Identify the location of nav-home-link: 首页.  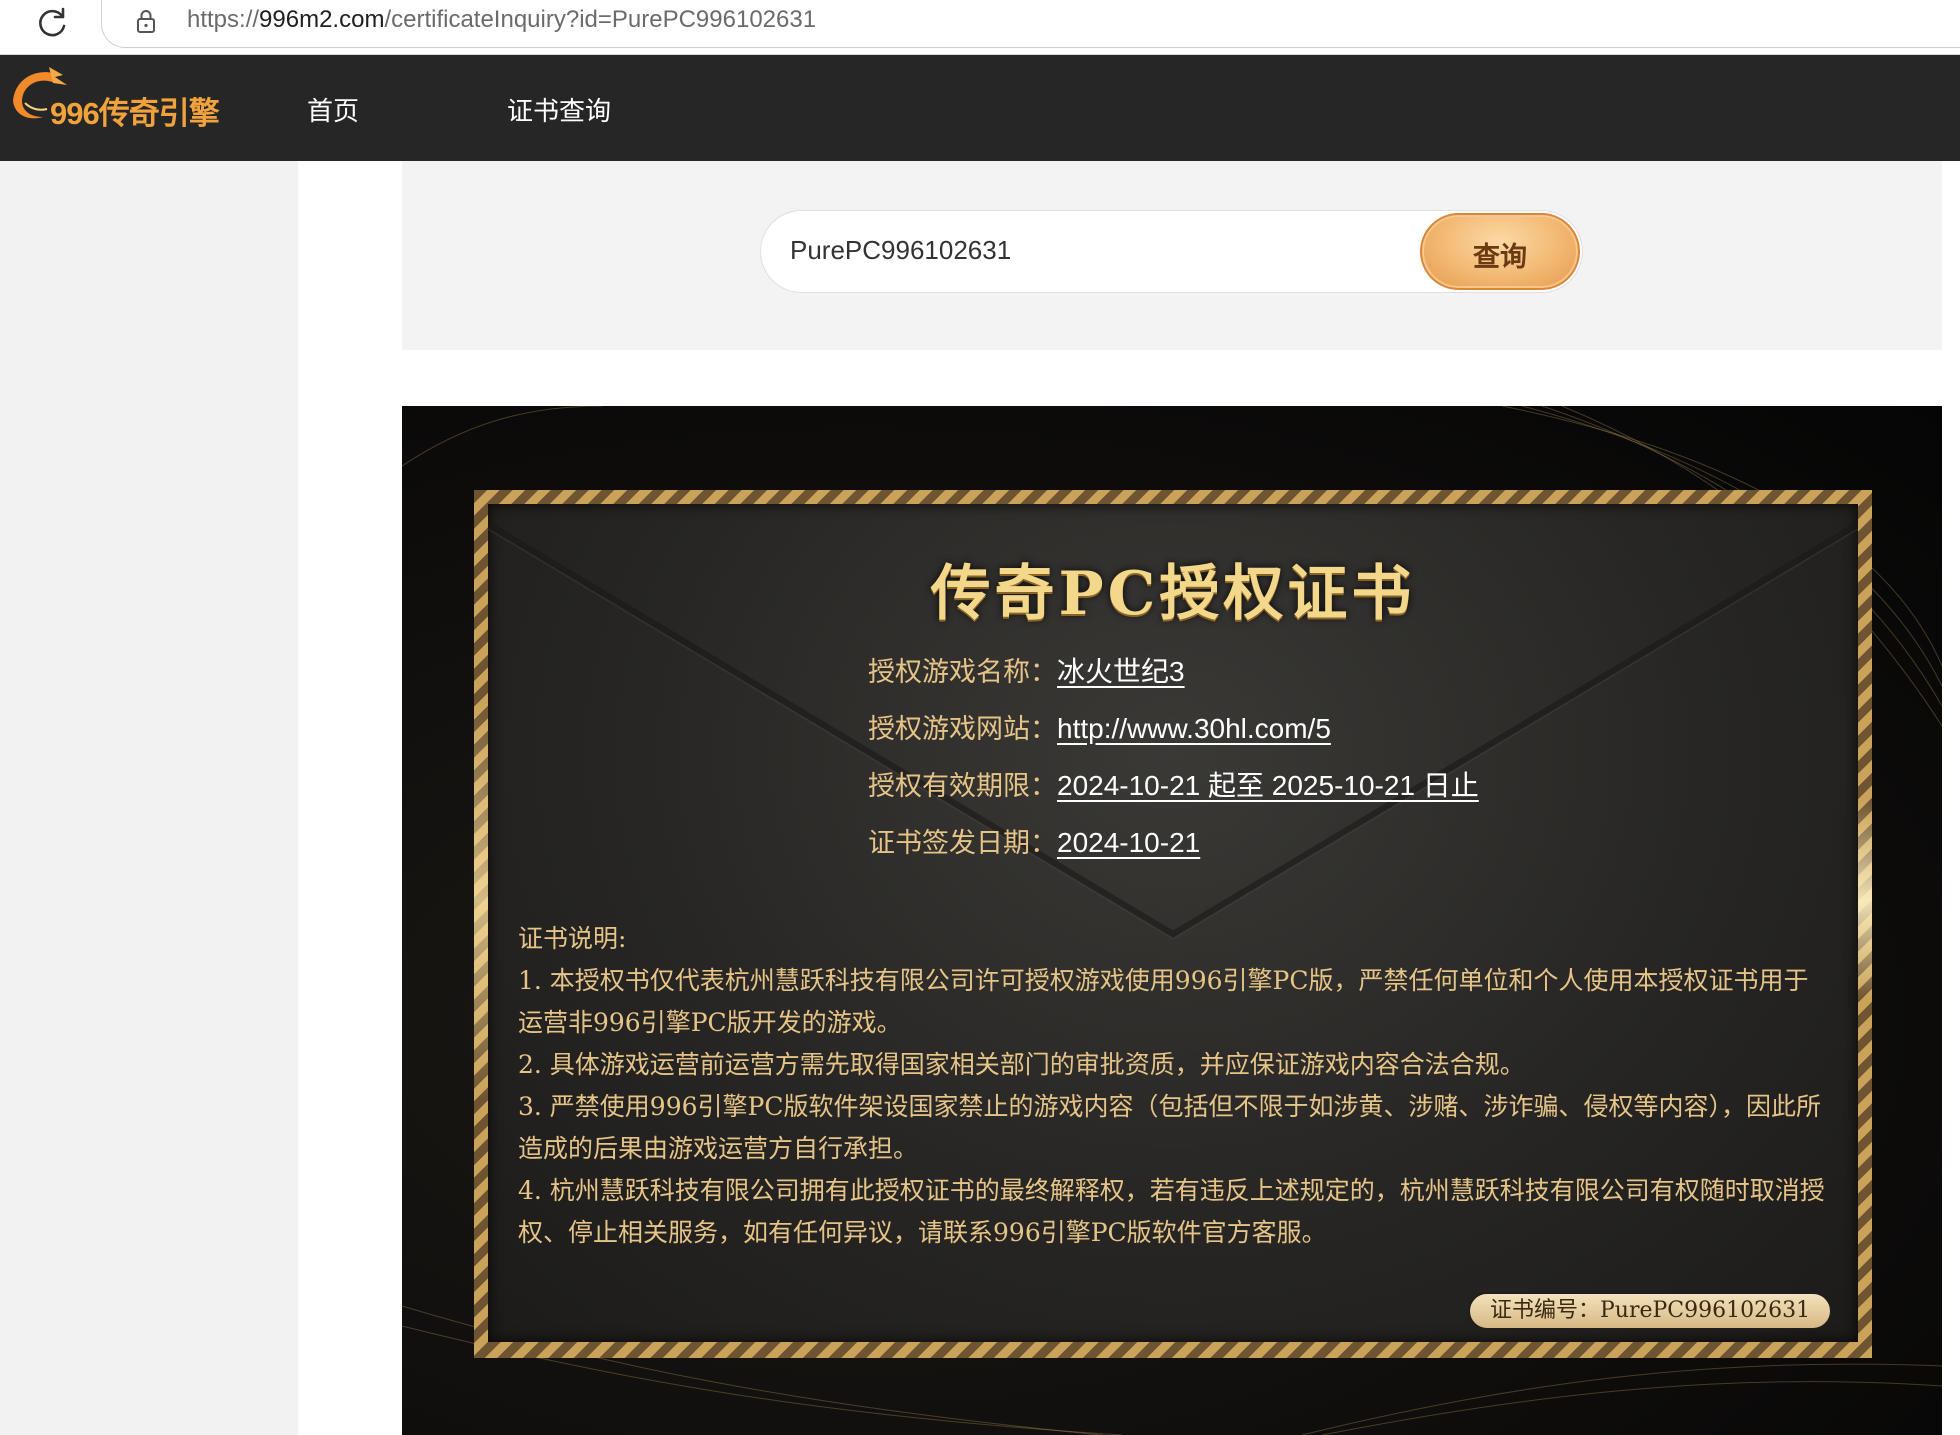
(333, 109).